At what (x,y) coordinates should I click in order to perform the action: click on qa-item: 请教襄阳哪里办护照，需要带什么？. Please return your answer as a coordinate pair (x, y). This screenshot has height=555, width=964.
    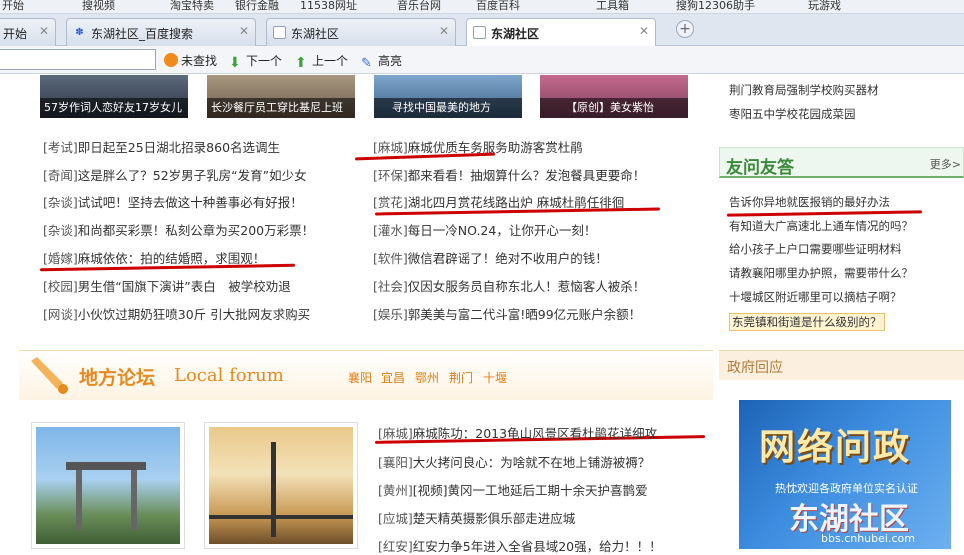
    Looking at the image, I should click on (821, 273).